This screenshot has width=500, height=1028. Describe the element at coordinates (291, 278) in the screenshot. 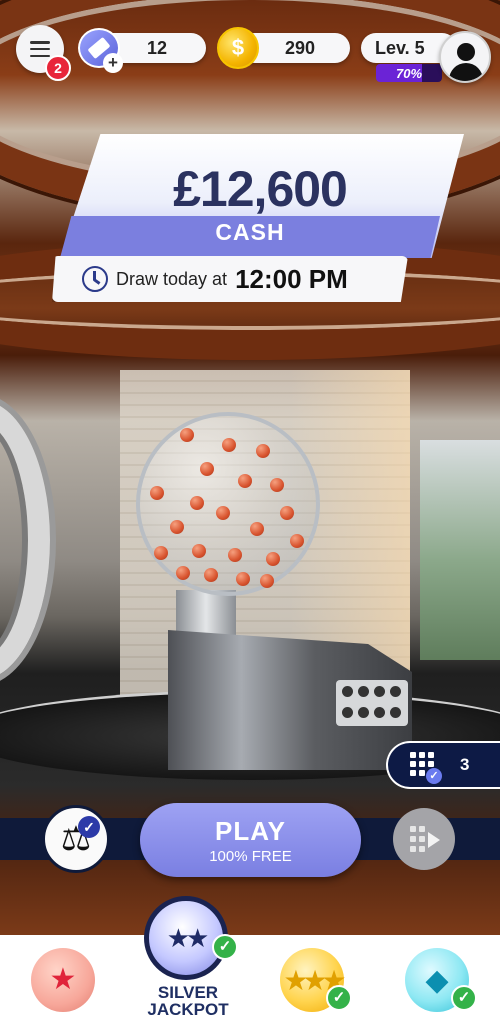

I see `draw-time: 12:00 PM` at that location.